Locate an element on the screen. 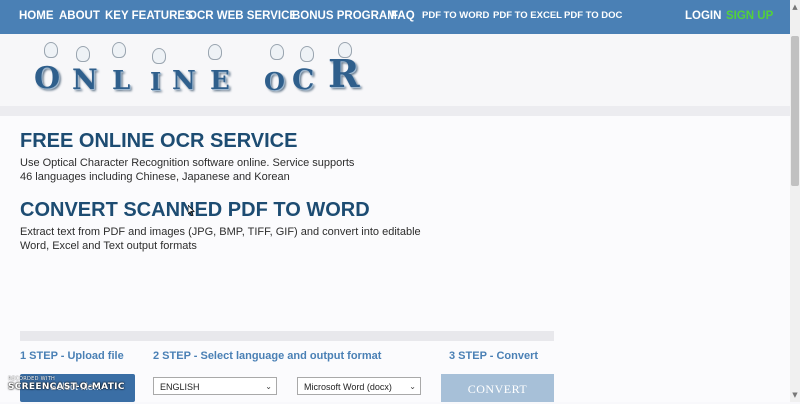 Image resolution: width=800 pixels, height=404 pixels. convert-line-2: Word, Excel and Text output formats is located at coordinates (108, 245).